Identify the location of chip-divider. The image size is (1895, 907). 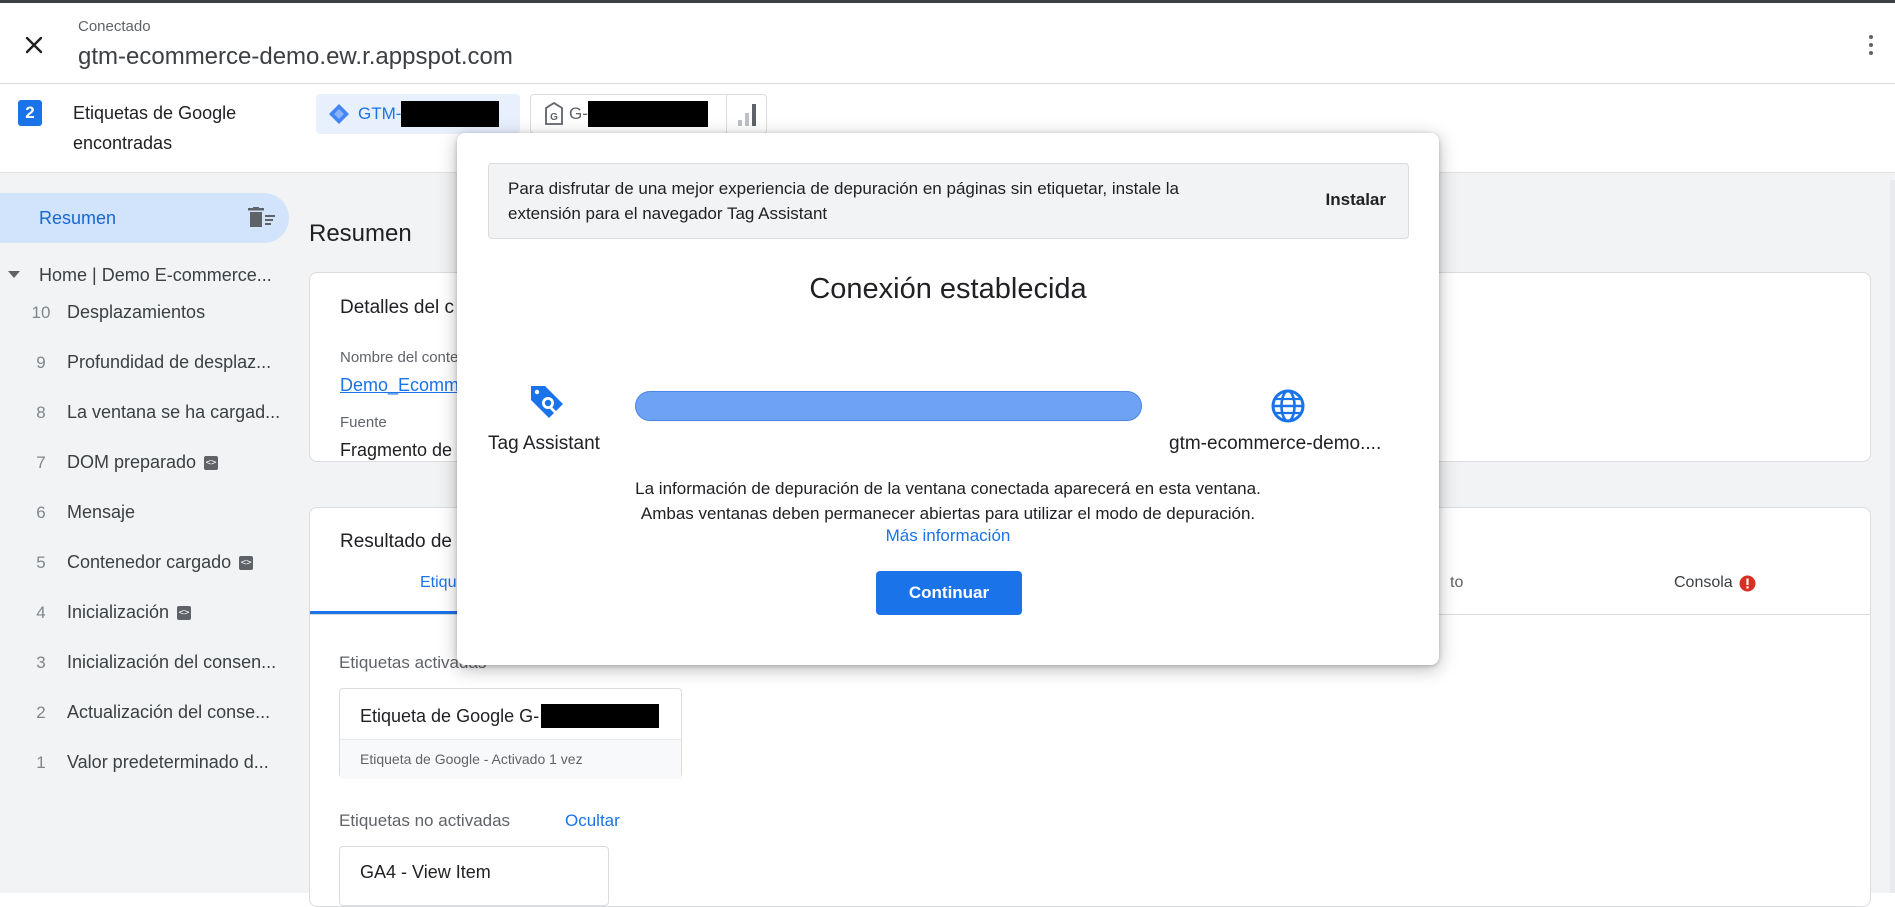
(726, 114).